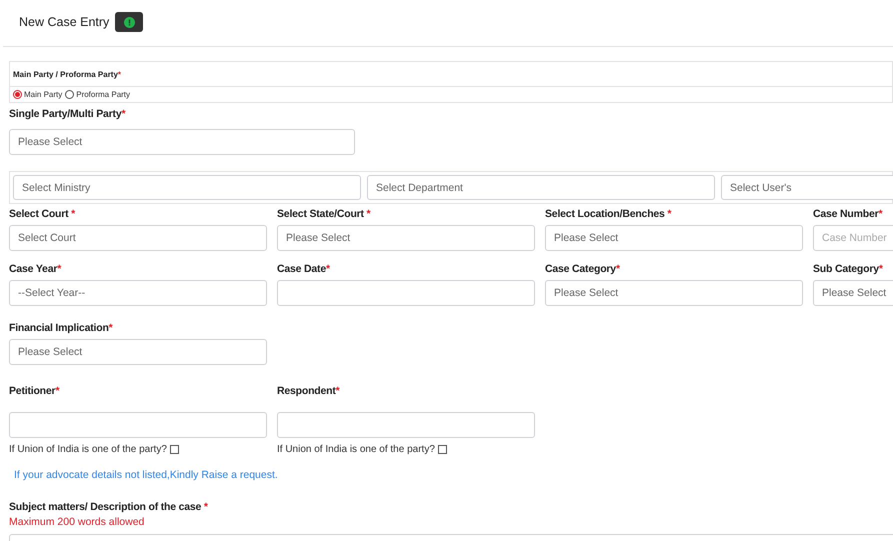  I want to click on text-field: Case Number, so click(853, 238).